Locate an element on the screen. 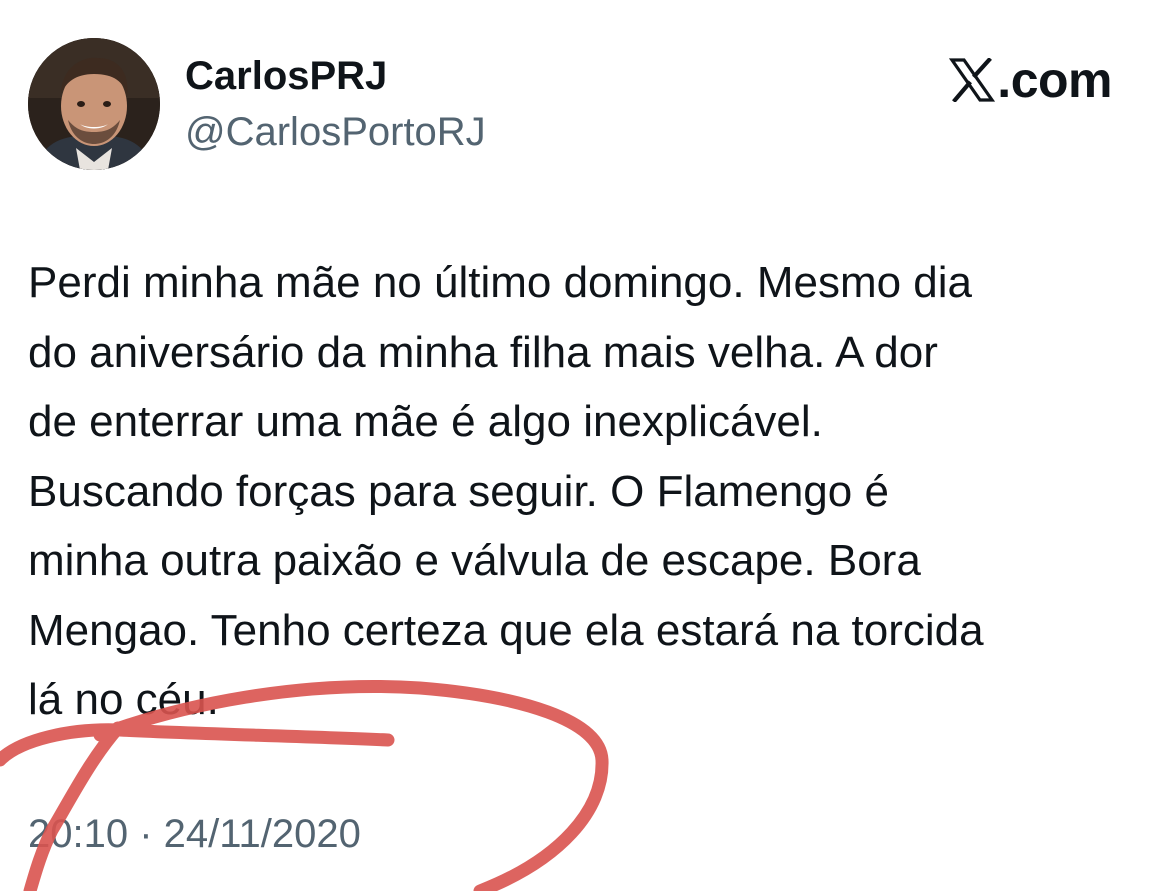 The image size is (1170, 891). x-logo-icon is located at coordinates (972, 80).